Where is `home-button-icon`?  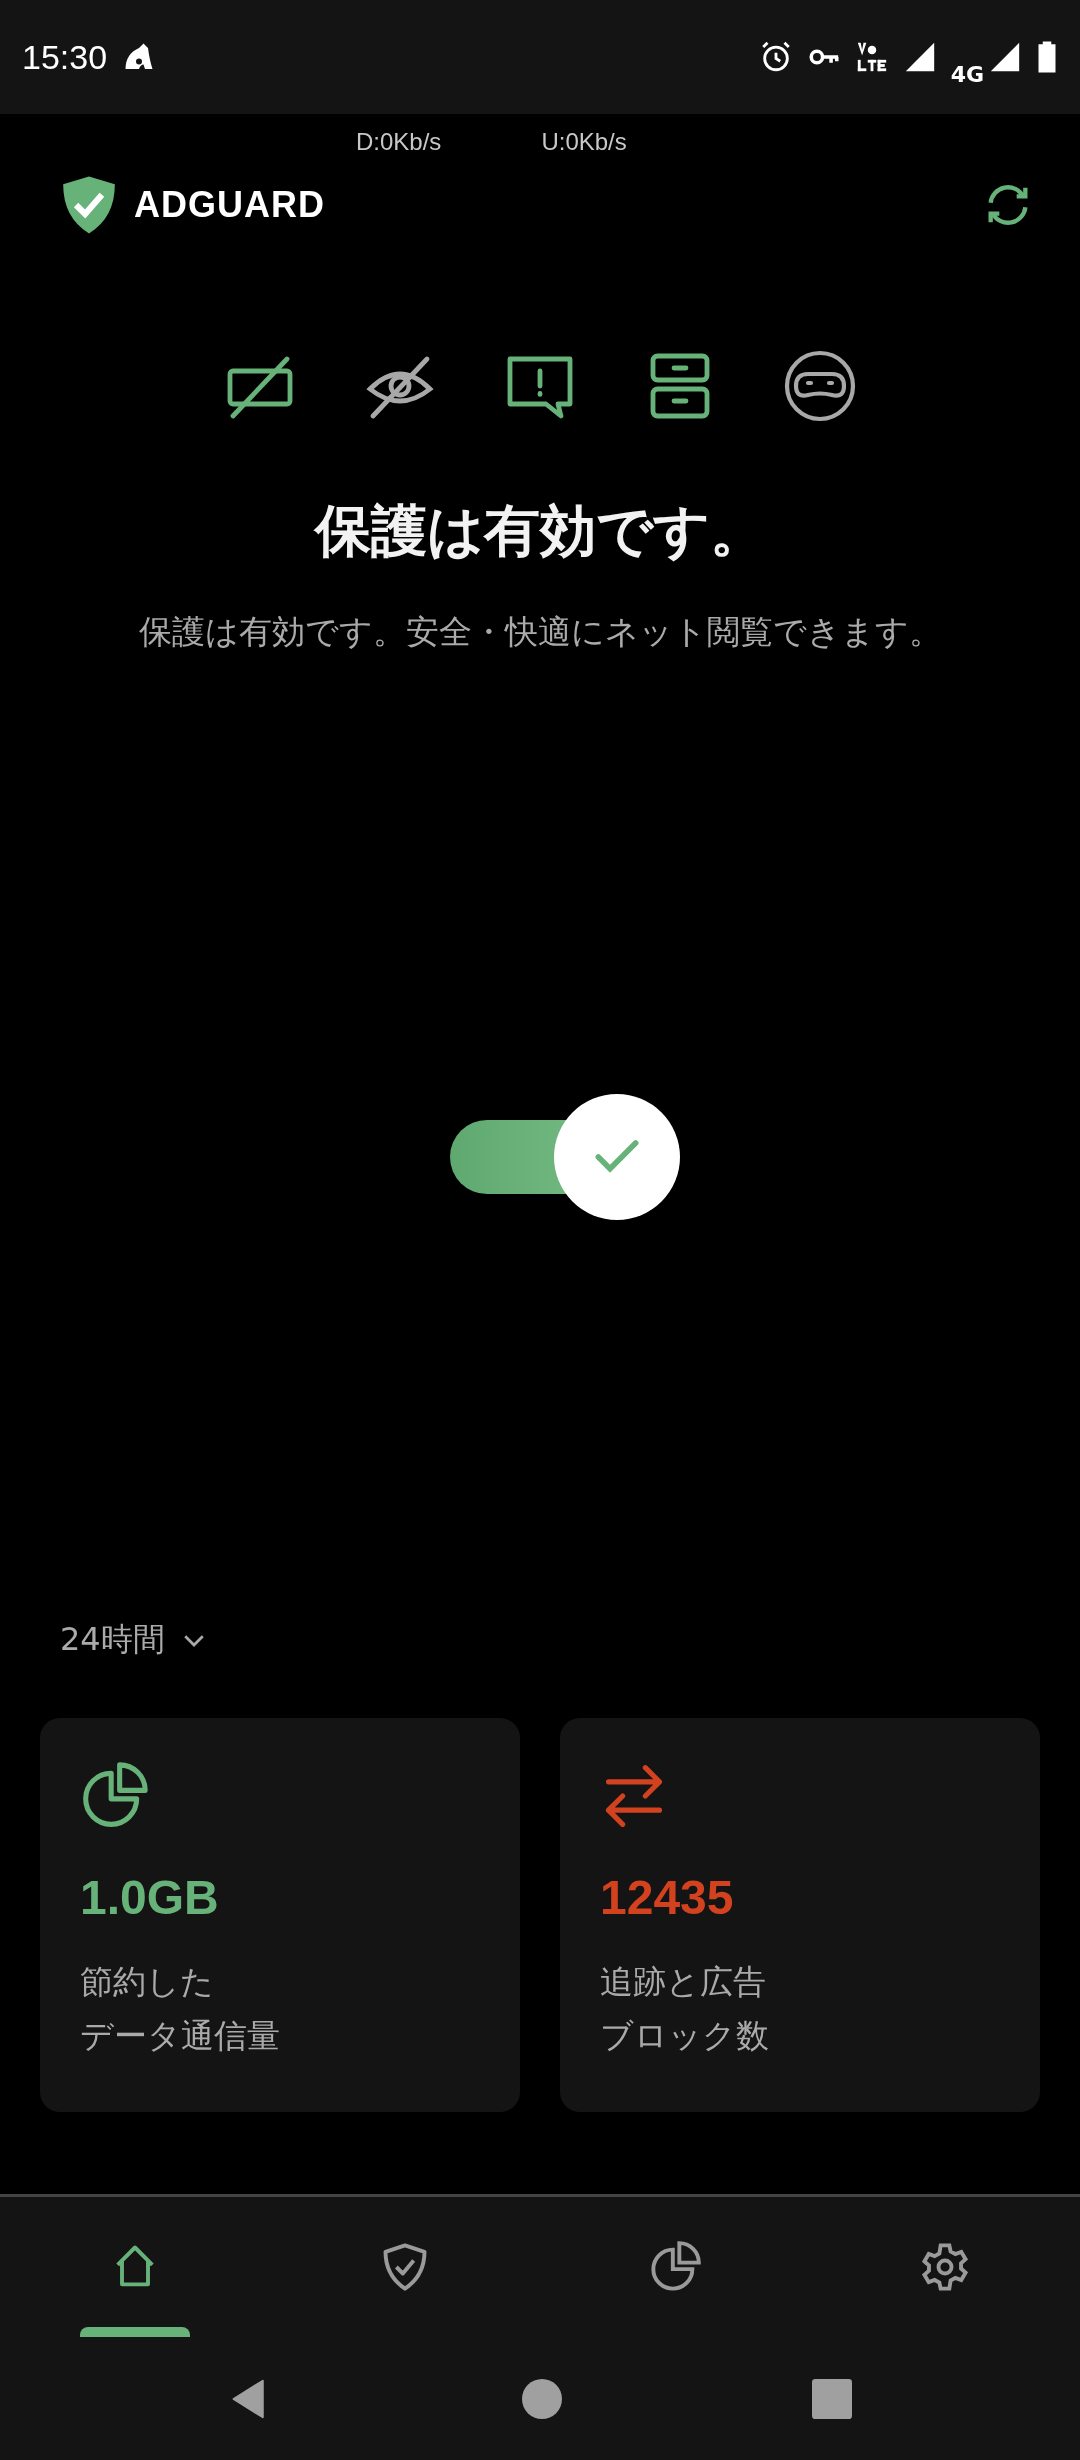
home-button-icon is located at coordinates (542, 2398).